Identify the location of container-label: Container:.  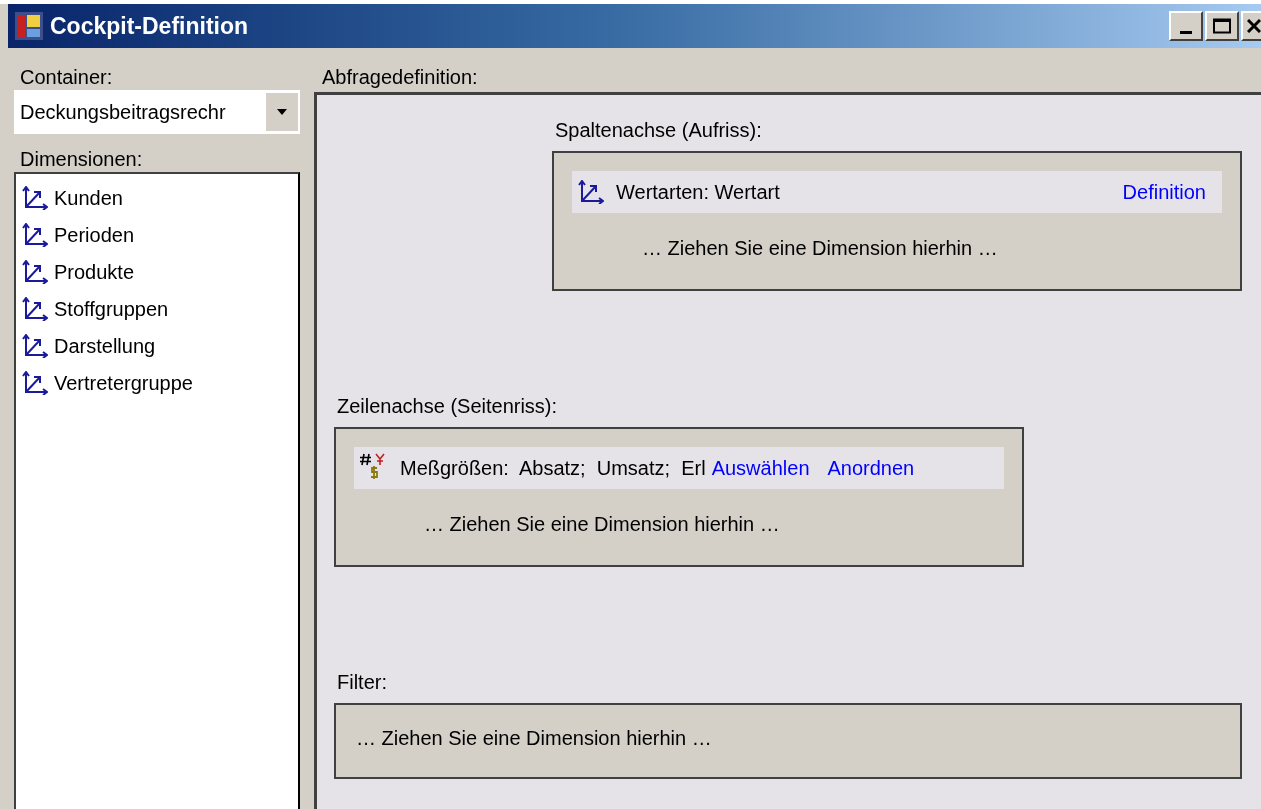
(67, 77).